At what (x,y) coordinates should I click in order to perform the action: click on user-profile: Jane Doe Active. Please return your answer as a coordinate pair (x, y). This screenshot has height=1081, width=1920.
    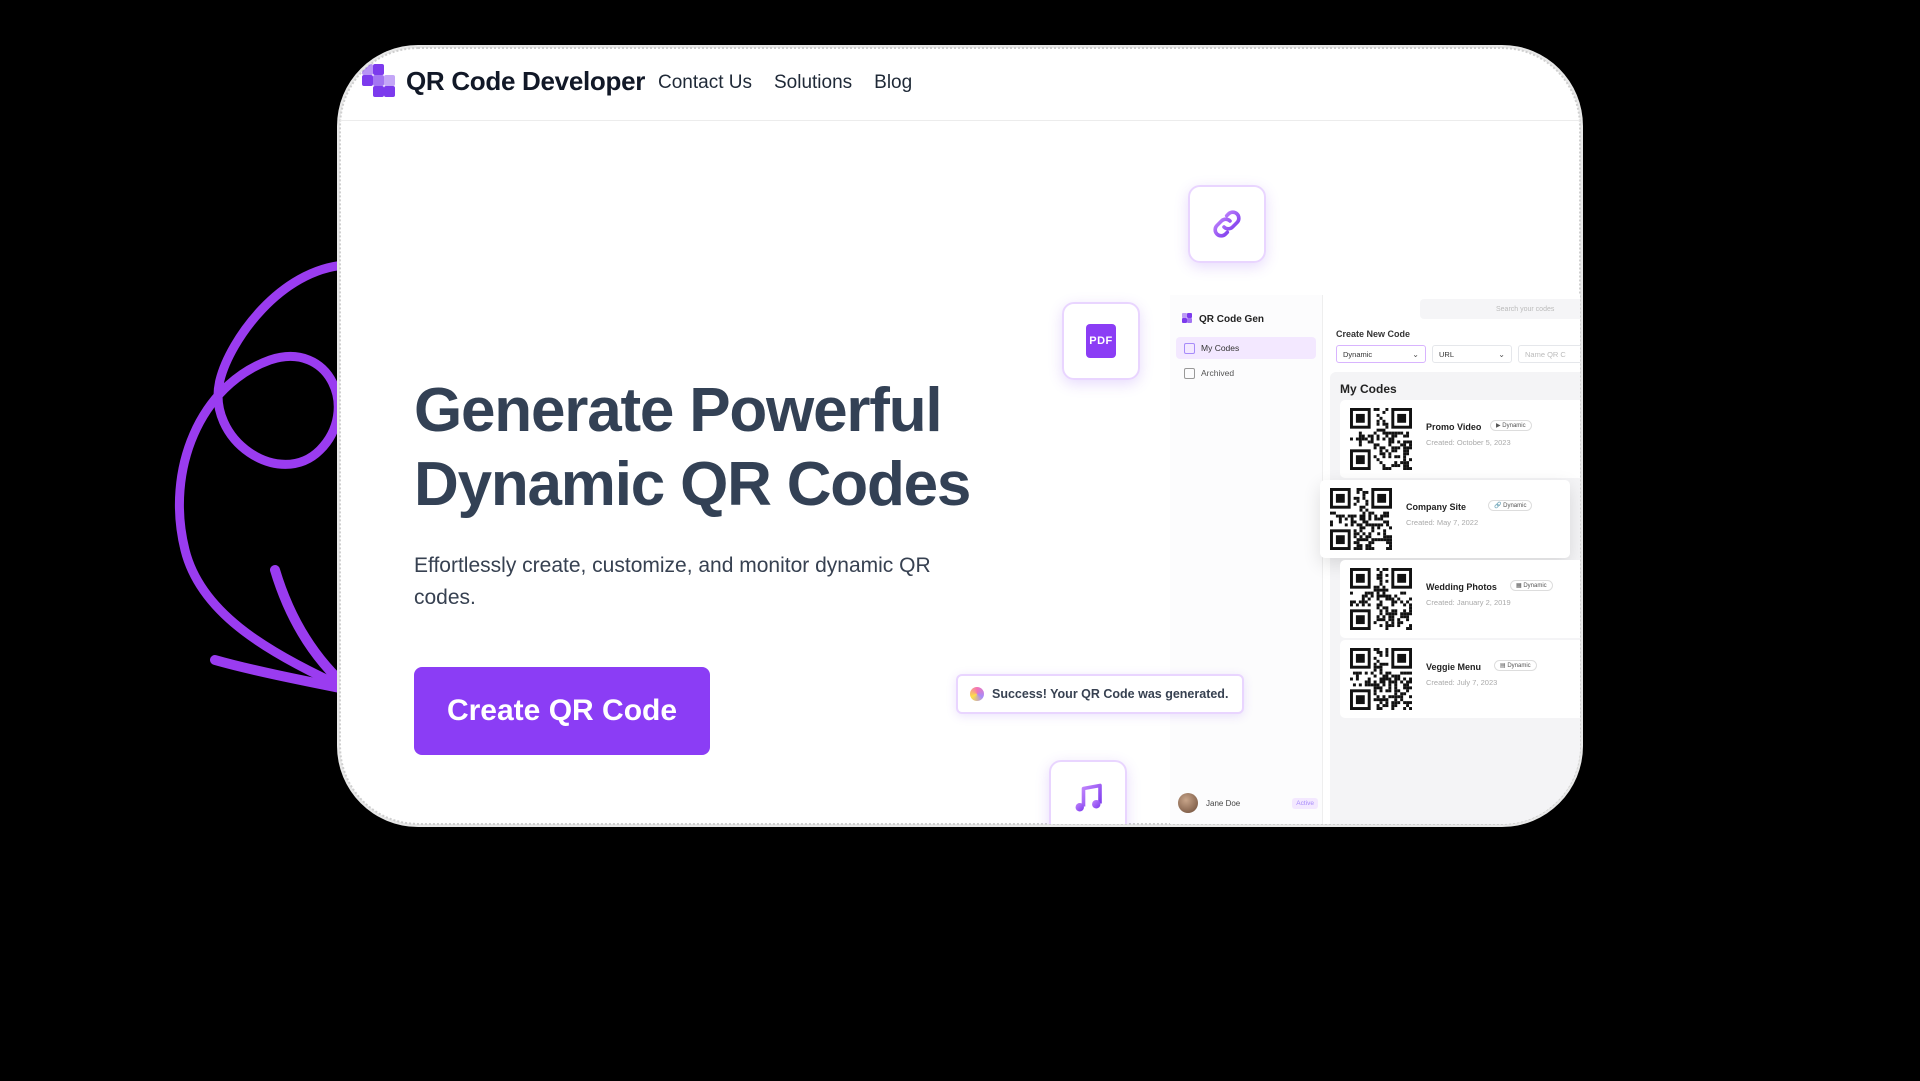
    Looking at the image, I should click on (1248, 803).